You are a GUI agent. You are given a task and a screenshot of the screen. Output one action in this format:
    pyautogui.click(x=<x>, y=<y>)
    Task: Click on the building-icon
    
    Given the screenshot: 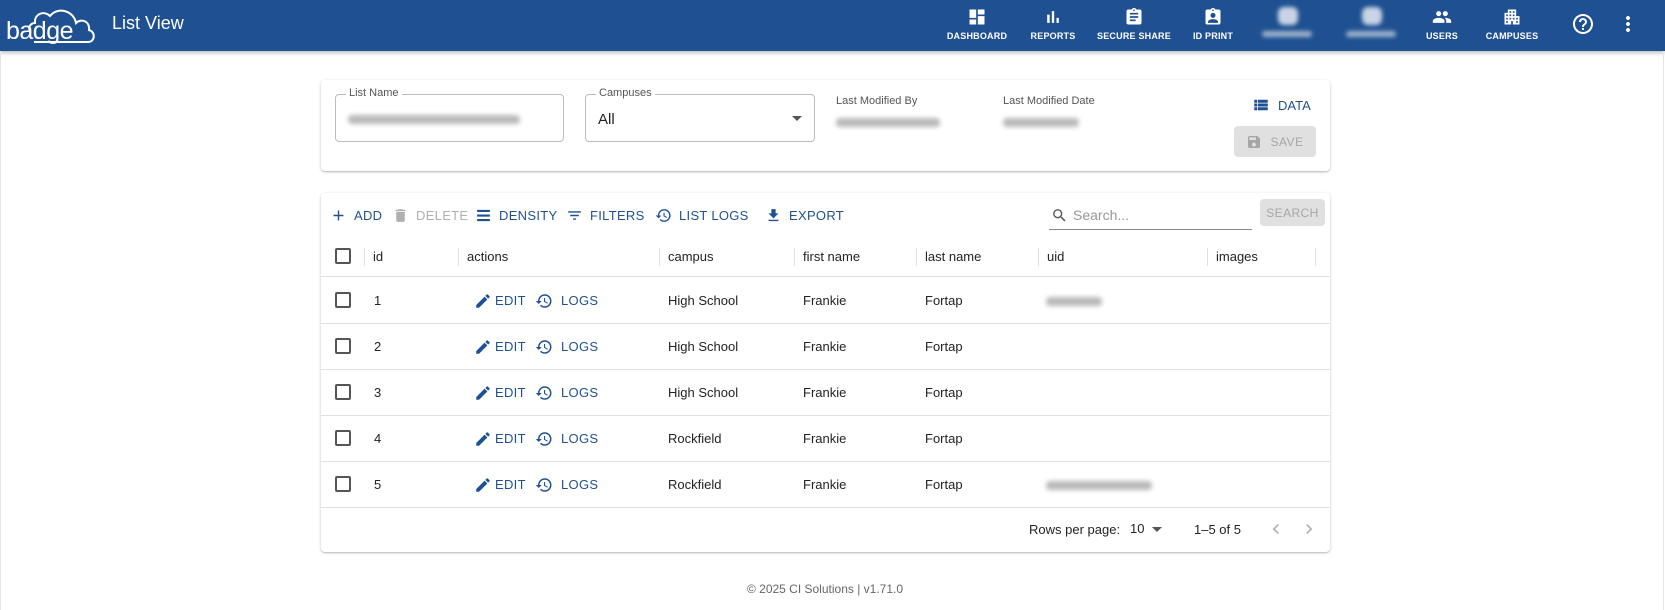 What is the action you would take?
    pyautogui.click(x=1512, y=17)
    